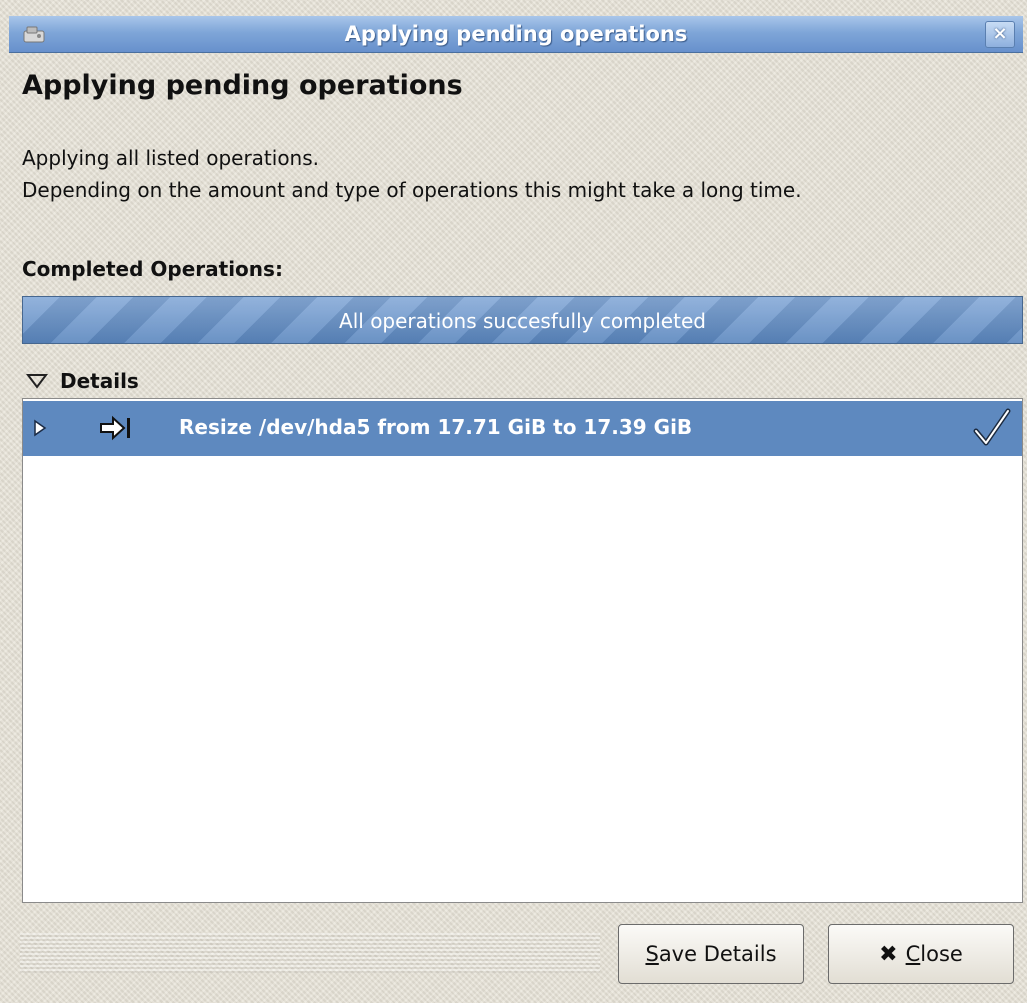 The height and width of the screenshot is (1003, 1027). I want to click on progress-text: All operations succesfully completed, so click(522, 321).